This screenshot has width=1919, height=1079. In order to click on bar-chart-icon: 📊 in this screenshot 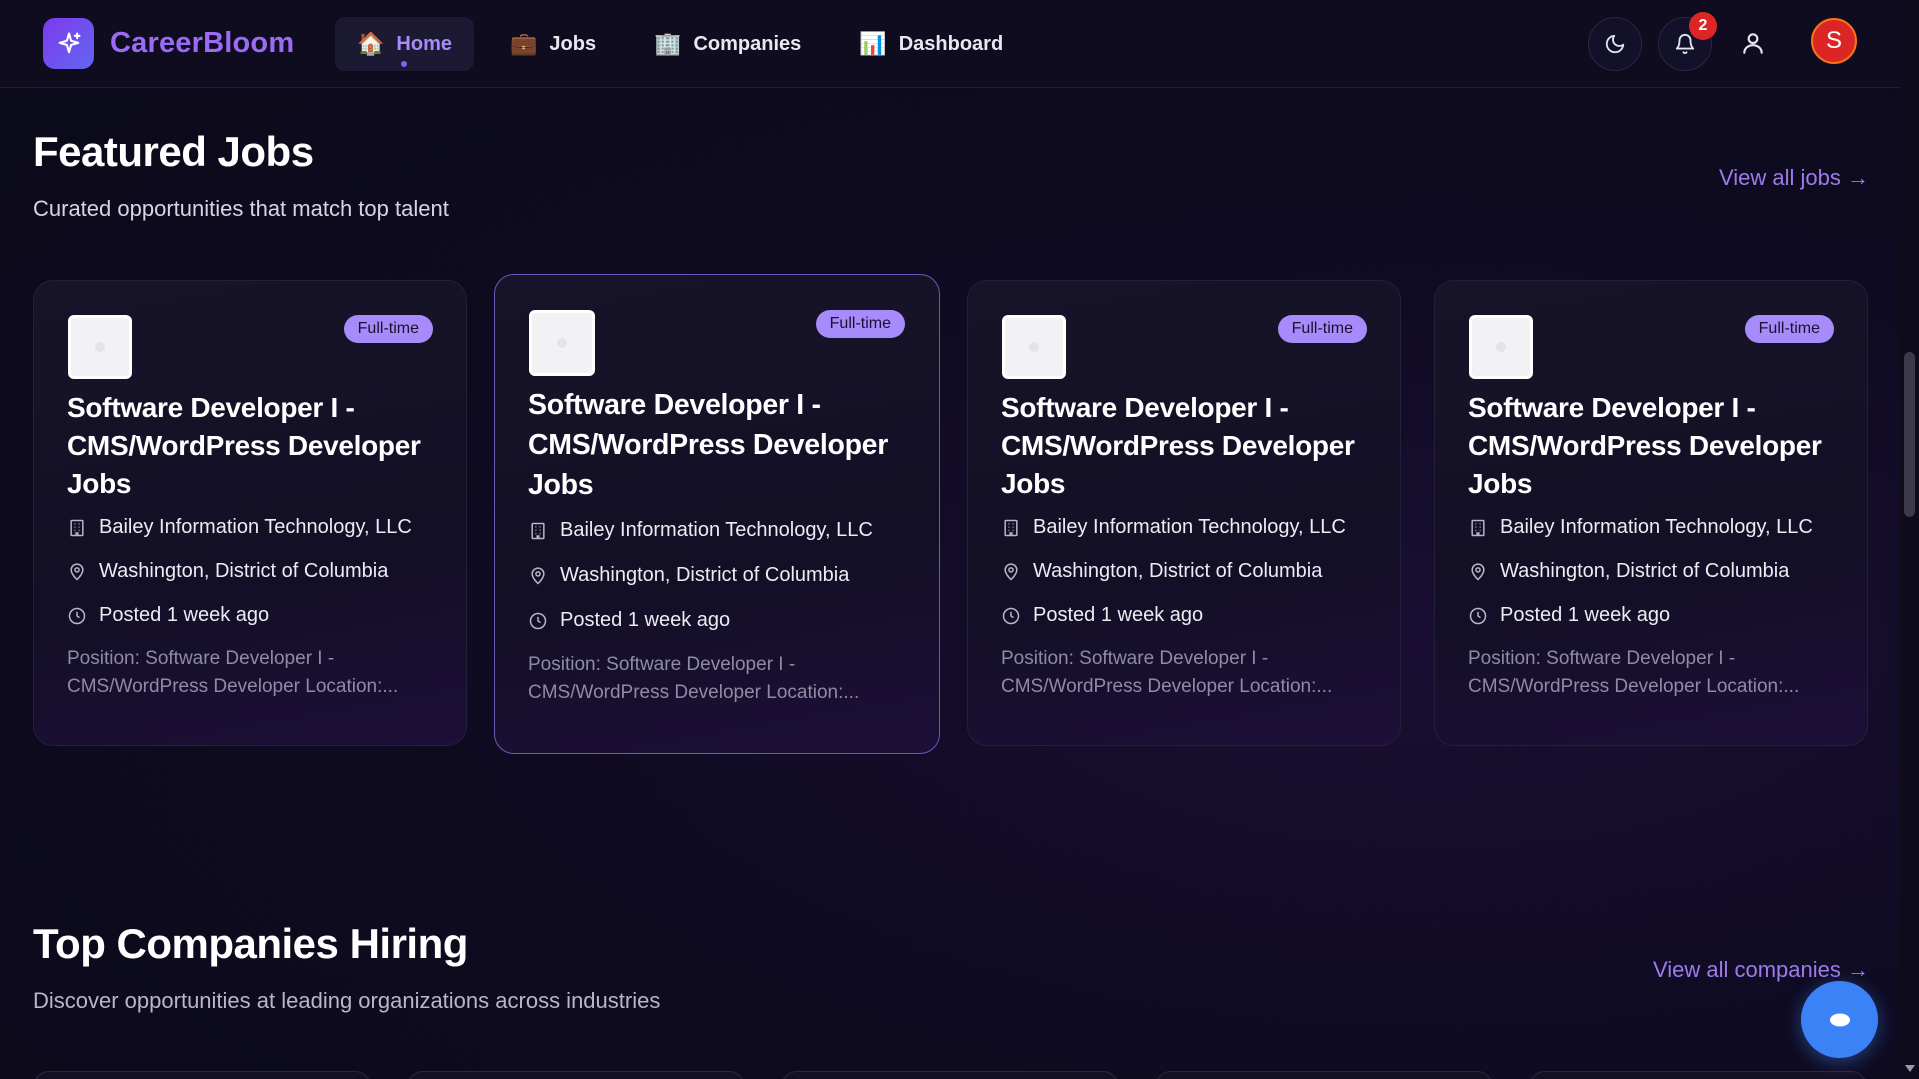, I will do `click(873, 44)`.